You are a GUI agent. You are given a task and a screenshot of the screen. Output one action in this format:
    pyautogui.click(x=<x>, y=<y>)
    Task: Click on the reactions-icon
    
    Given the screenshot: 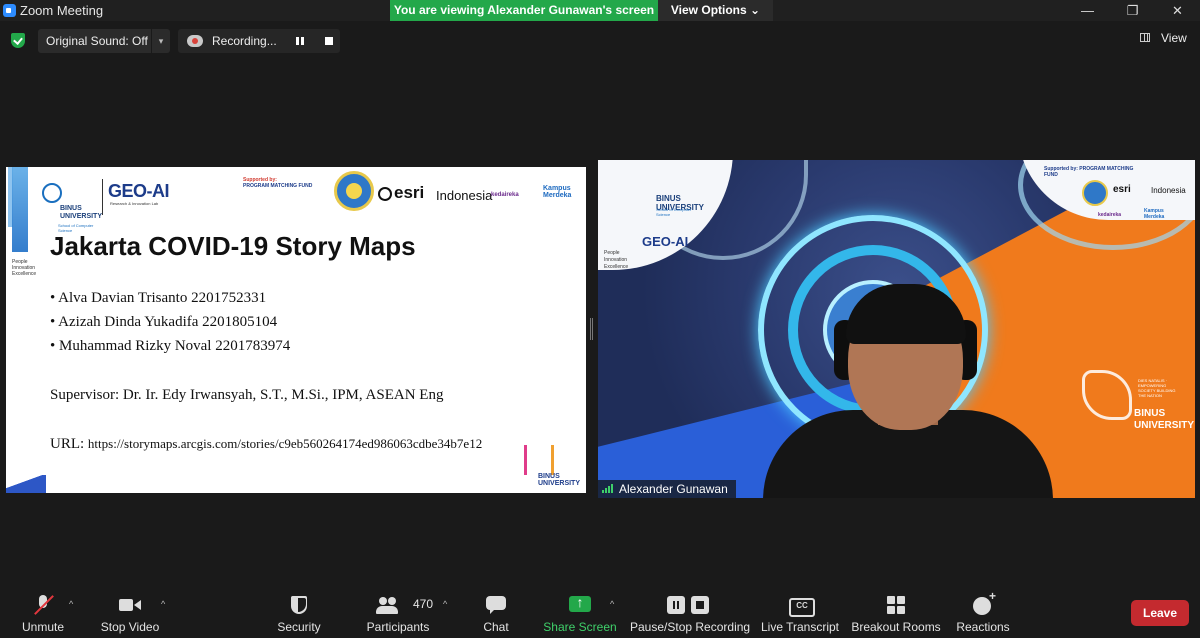 What is the action you would take?
    pyautogui.click(x=984, y=602)
    